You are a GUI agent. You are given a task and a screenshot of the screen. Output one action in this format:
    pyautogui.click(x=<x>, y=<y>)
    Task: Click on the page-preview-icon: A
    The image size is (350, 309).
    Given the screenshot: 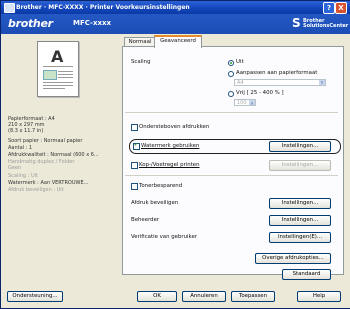 What is the action you would take?
    pyautogui.click(x=58, y=69)
    